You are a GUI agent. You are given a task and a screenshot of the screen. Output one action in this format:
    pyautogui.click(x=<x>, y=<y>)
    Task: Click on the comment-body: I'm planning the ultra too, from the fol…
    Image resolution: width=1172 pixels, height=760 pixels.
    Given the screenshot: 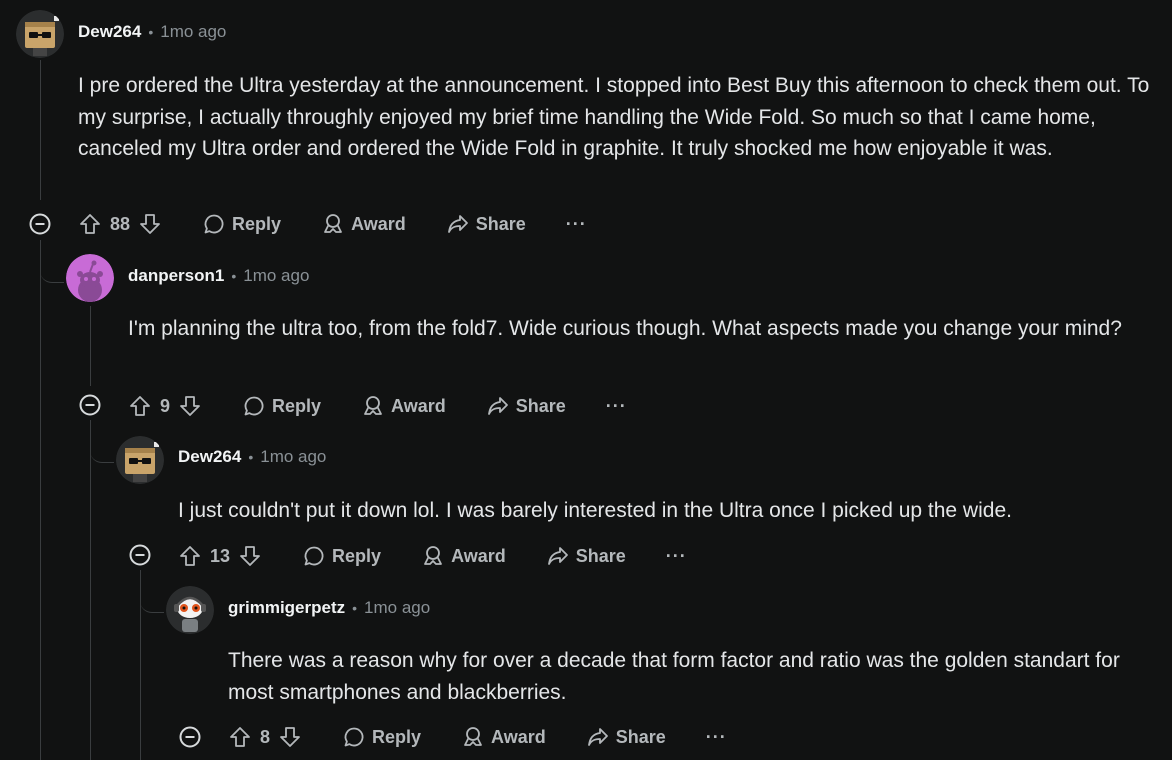 What is the action you would take?
    pyautogui.click(x=625, y=328)
    